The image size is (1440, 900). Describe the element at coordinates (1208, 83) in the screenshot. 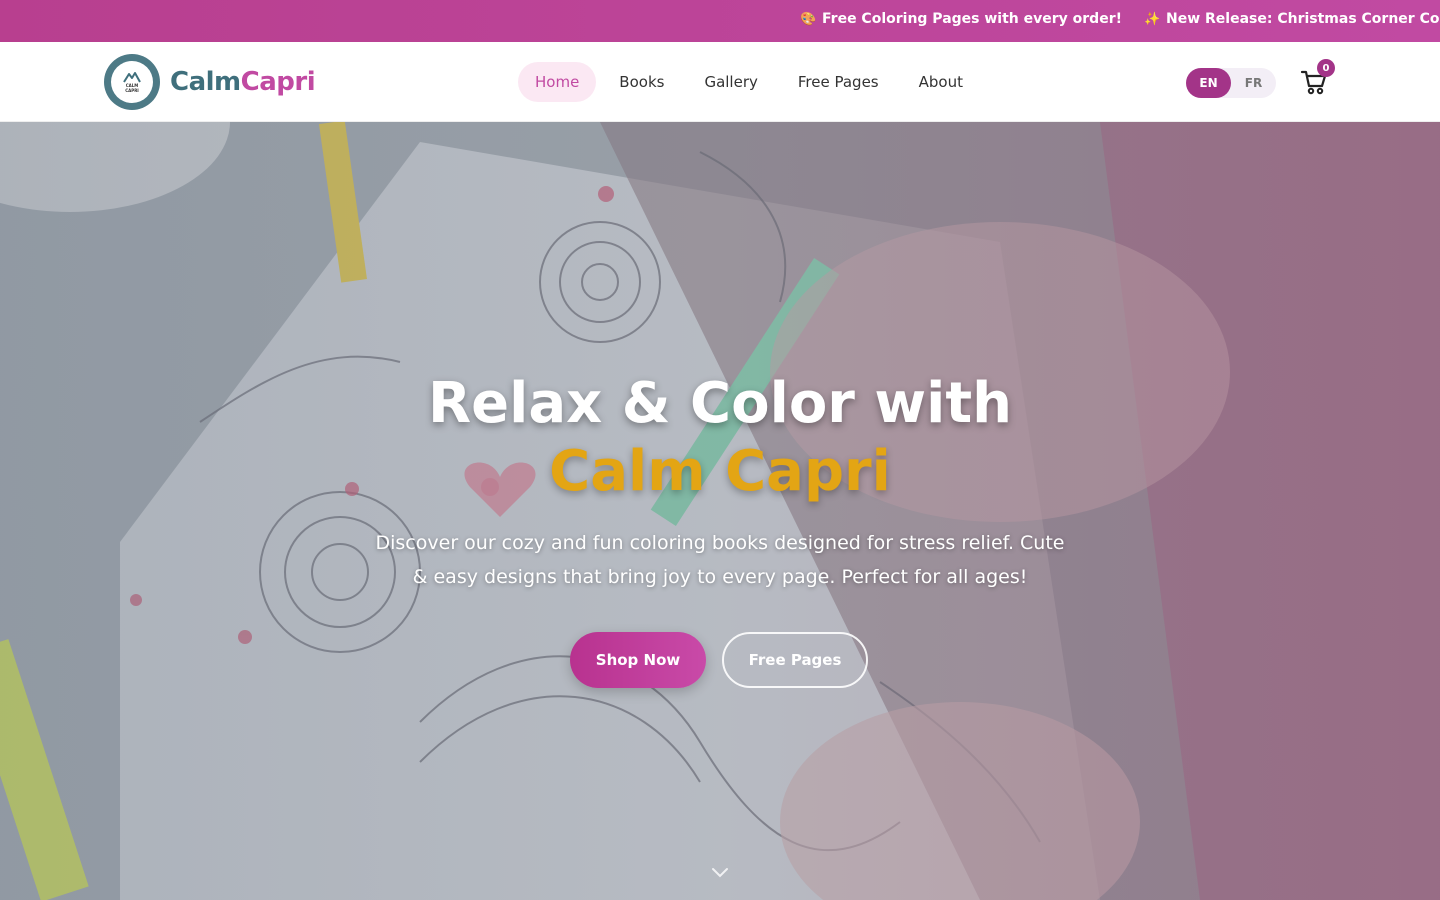

I see `language-option-en: EN` at that location.